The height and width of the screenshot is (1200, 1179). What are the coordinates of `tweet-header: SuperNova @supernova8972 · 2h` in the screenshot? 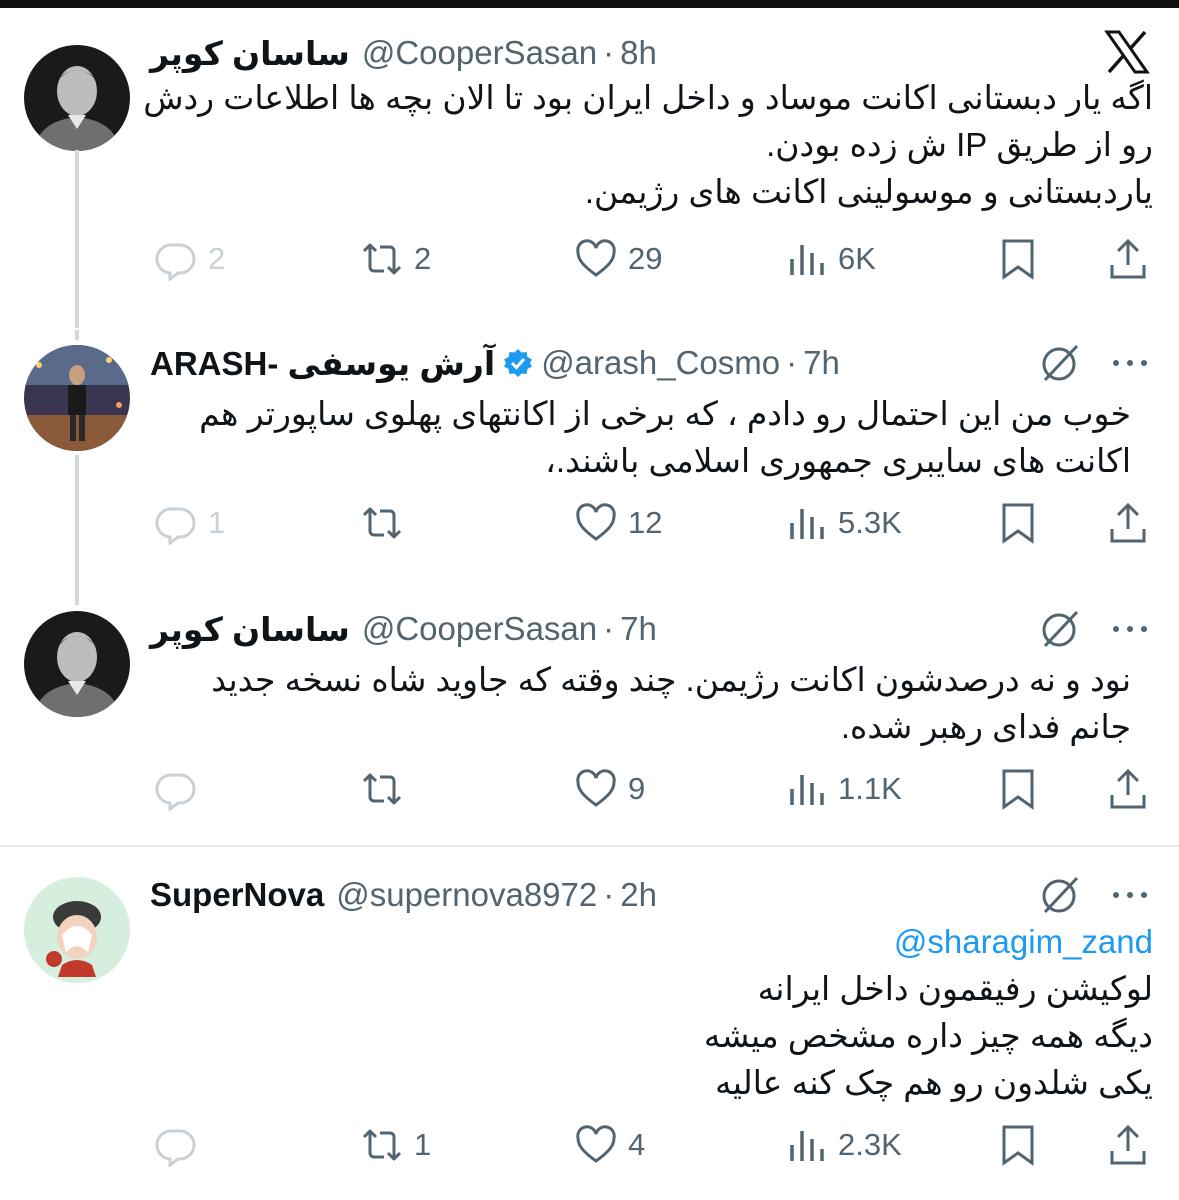 It's located at (403, 895).